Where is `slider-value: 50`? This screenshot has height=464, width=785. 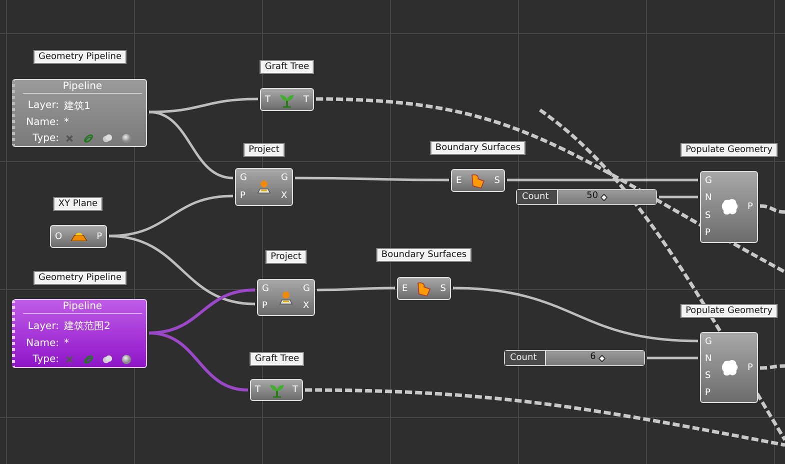 slider-value: 50 is located at coordinates (592, 196).